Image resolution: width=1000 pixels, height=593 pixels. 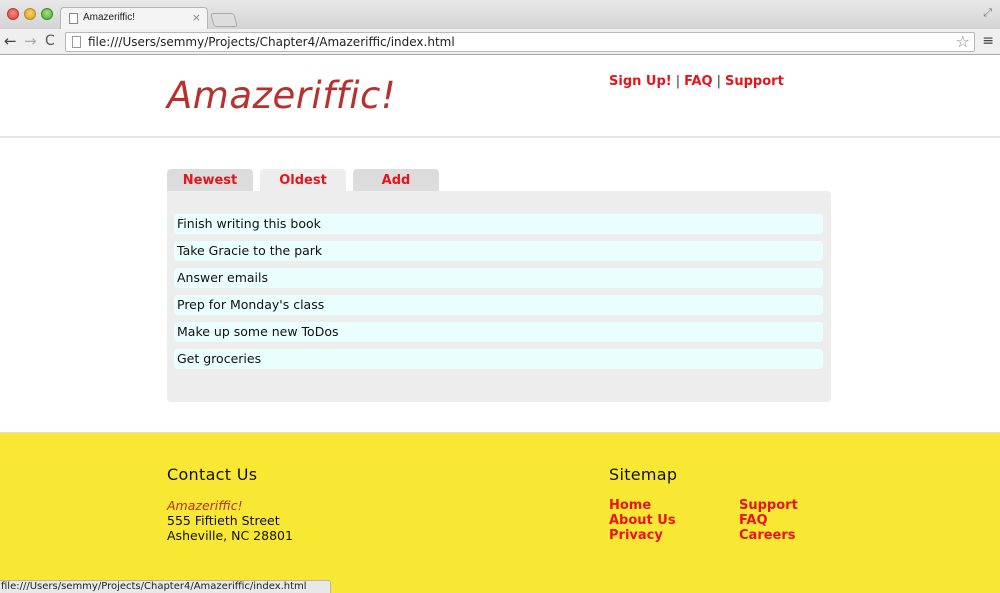 What do you see at coordinates (13, 14) in the screenshot?
I see `close-window-button` at bounding box center [13, 14].